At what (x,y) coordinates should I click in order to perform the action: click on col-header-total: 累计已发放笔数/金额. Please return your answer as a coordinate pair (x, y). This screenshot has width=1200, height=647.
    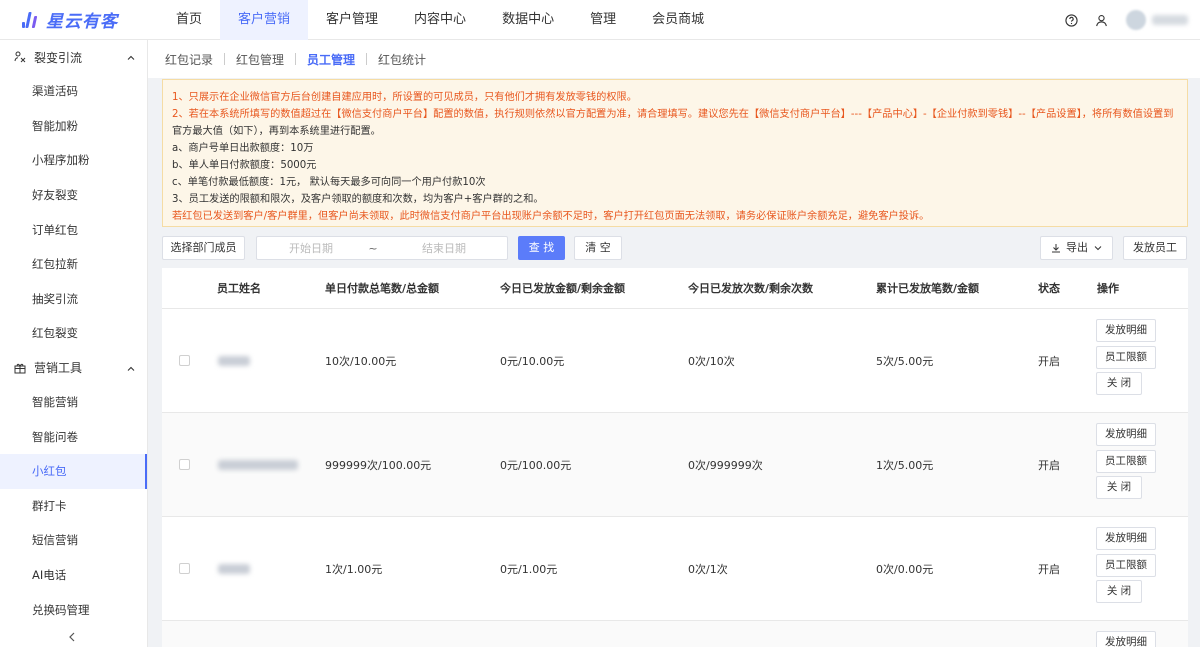
    Looking at the image, I should click on (928, 288).